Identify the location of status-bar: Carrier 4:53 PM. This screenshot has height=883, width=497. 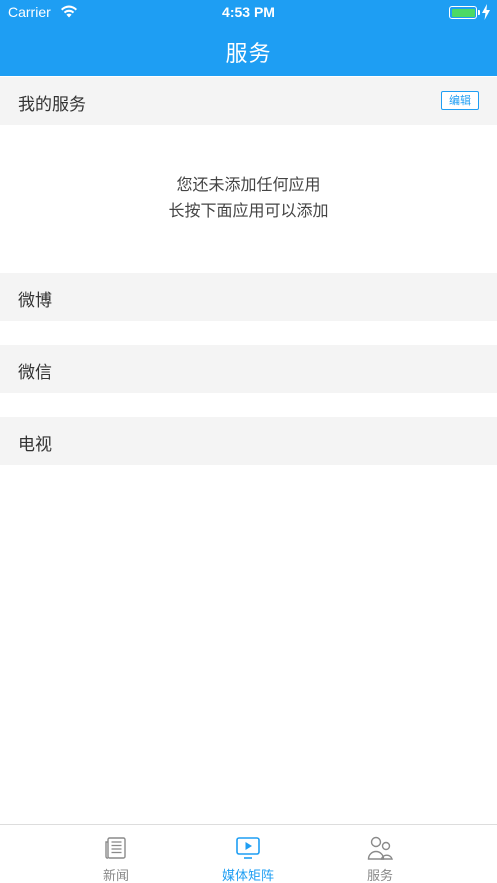
(248, 12).